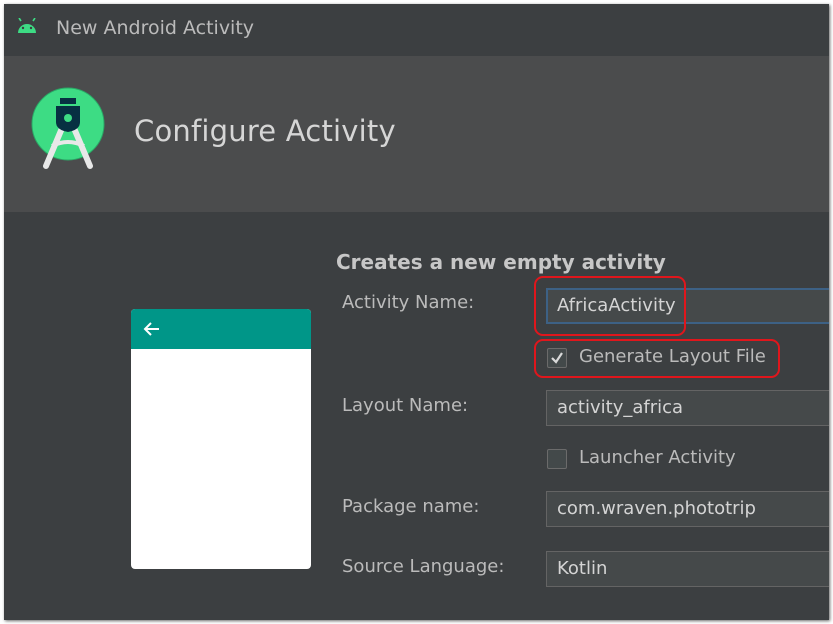  Describe the element at coordinates (411, 506) in the screenshot. I see `package-name-label: Package name:` at that location.